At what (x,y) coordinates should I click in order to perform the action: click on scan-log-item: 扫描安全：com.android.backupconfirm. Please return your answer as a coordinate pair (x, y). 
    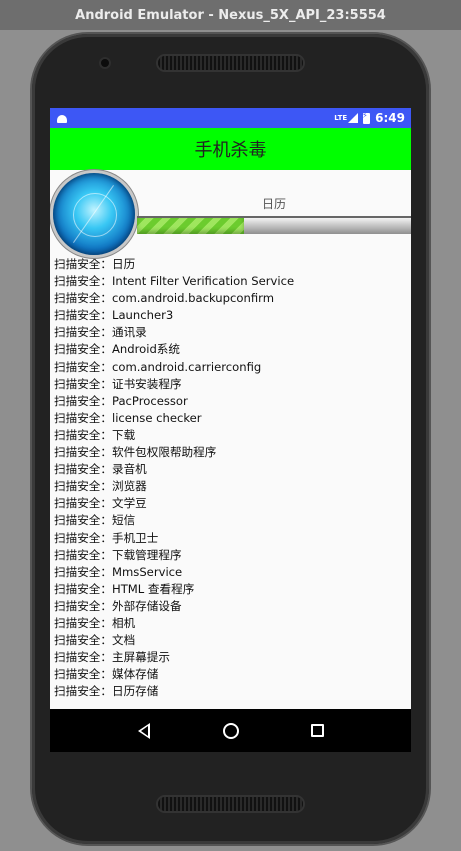
    Looking at the image, I should click on (232, 298).